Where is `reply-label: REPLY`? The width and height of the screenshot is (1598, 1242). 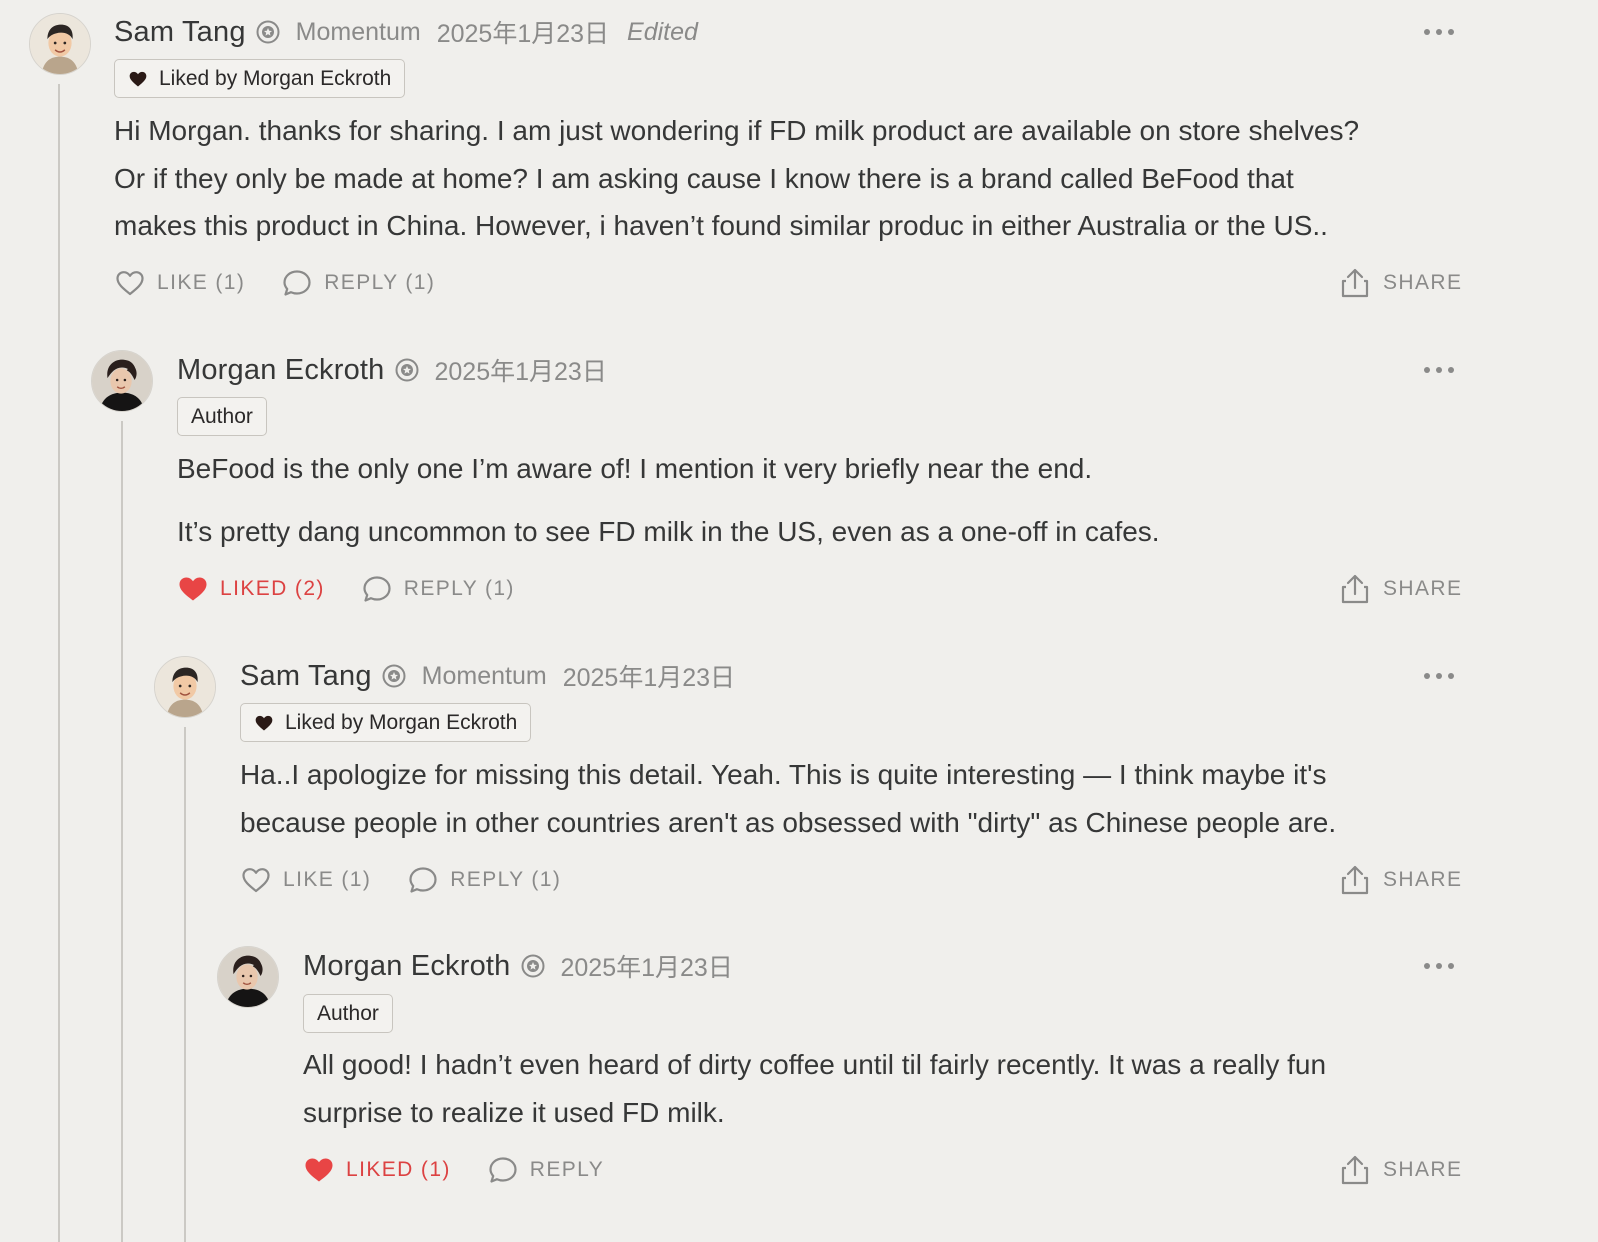 reply-label: REPLY is located at coordinates (567, 1169).